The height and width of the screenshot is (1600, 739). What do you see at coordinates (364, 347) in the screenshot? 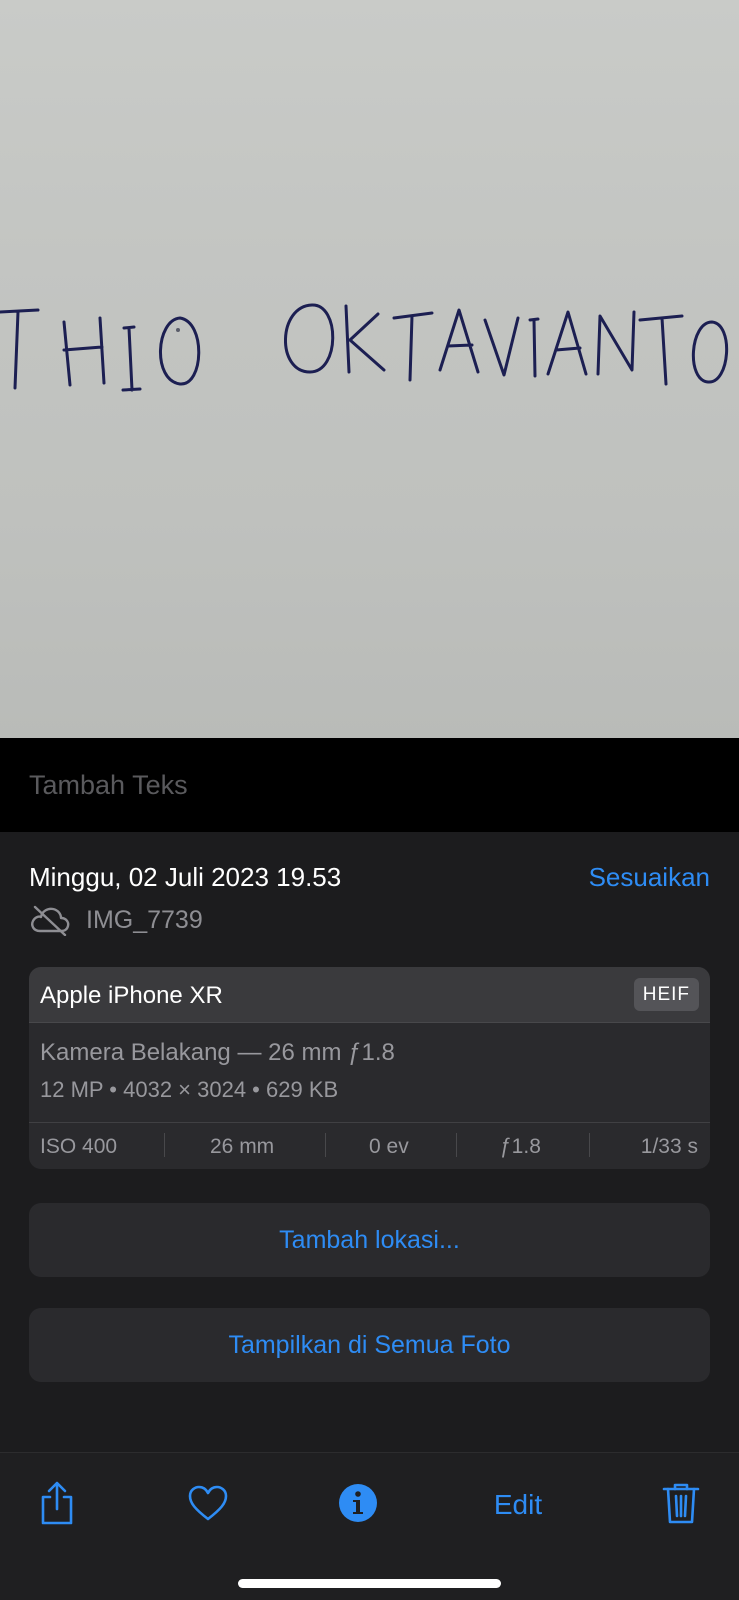
I see `handwritten-name-image` at bounding box center [364, 347].